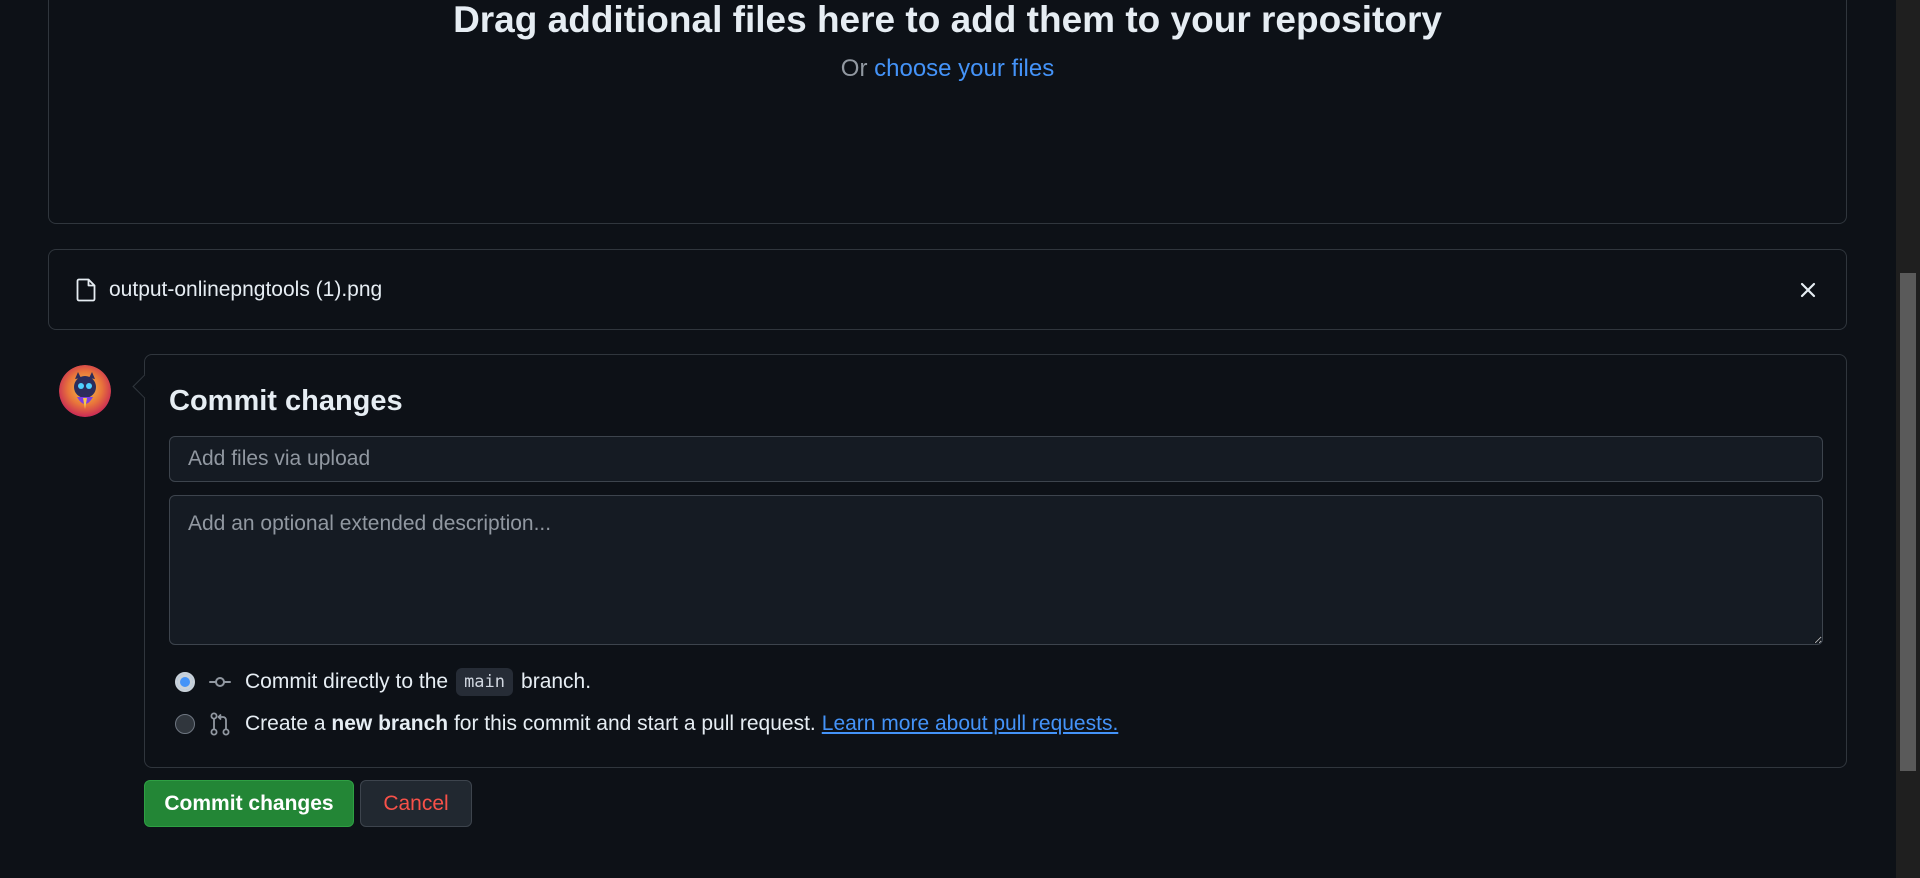 This screenshot has height=878, width=1920. Describe the element at coordinates (964, 68) in the screenshot. I see `choose-files-link: choose your files` at that location.